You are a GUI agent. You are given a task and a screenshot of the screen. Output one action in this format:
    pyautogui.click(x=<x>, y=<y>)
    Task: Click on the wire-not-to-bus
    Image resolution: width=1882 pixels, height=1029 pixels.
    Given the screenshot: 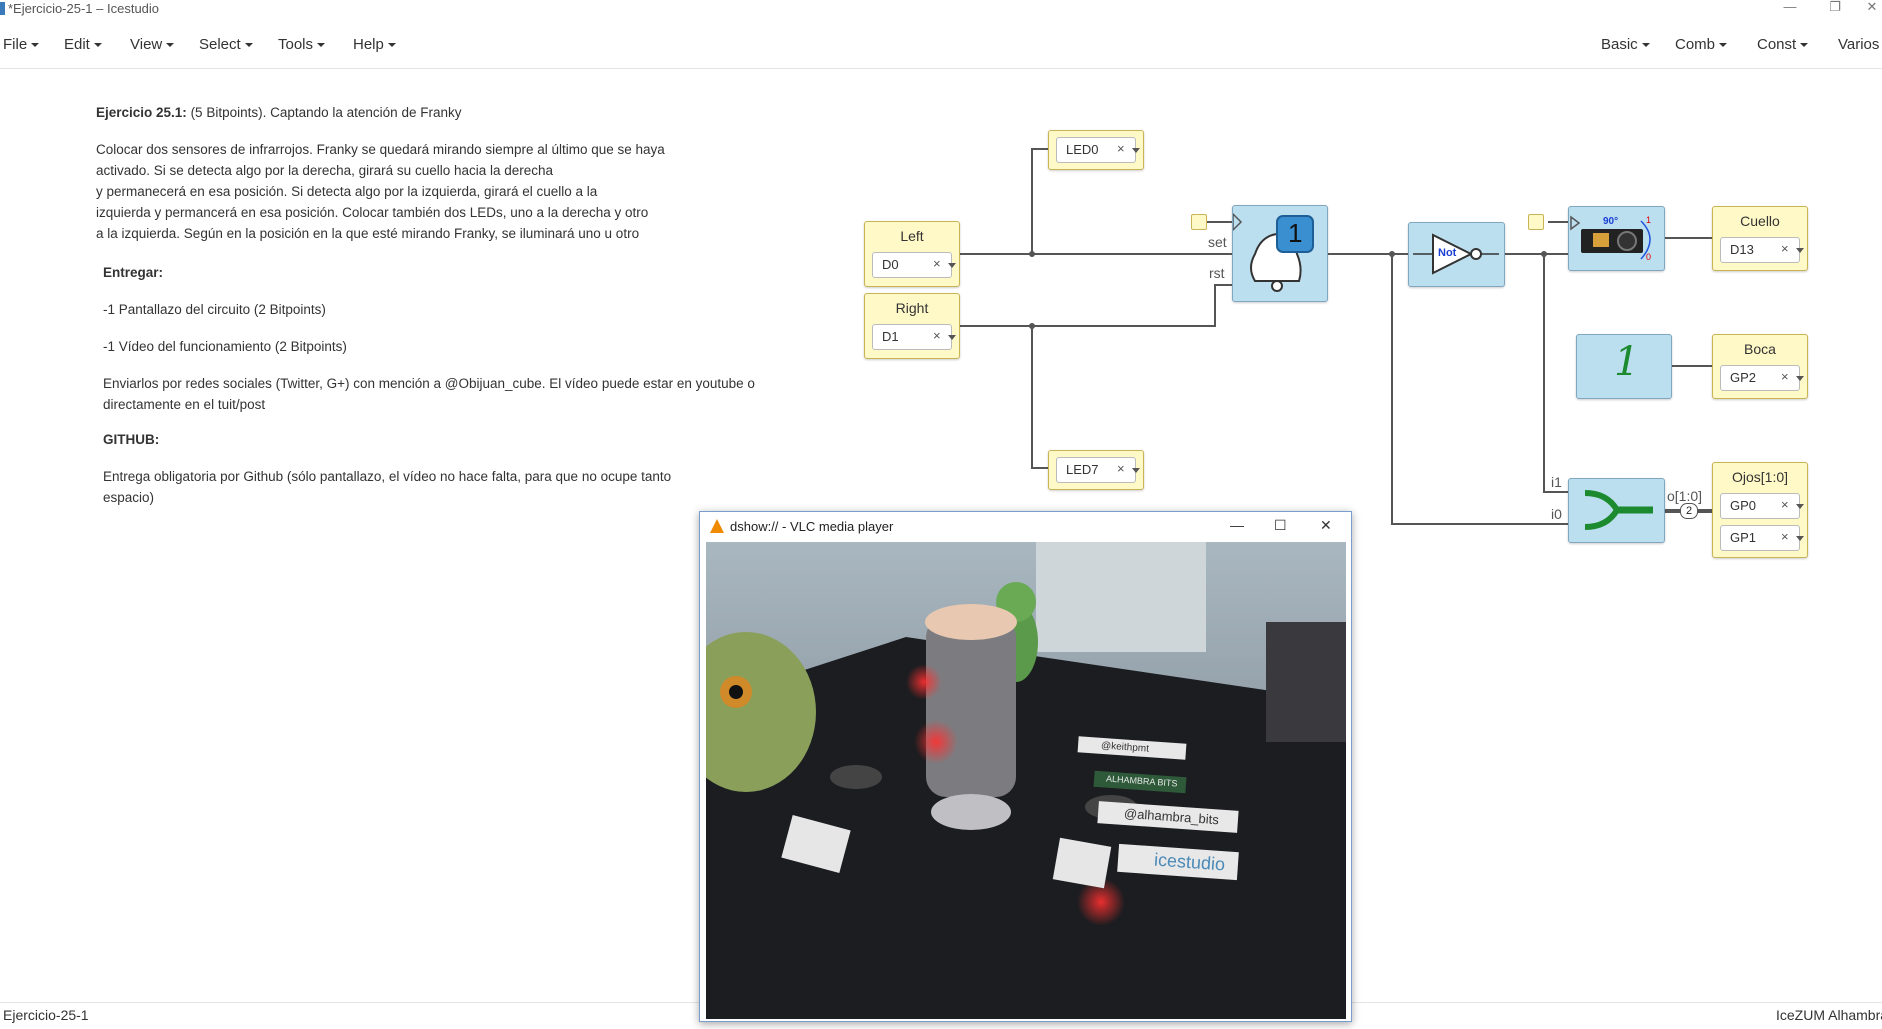 What is the action you would take?
    pyautogui.click(x=1544, y=373)
    